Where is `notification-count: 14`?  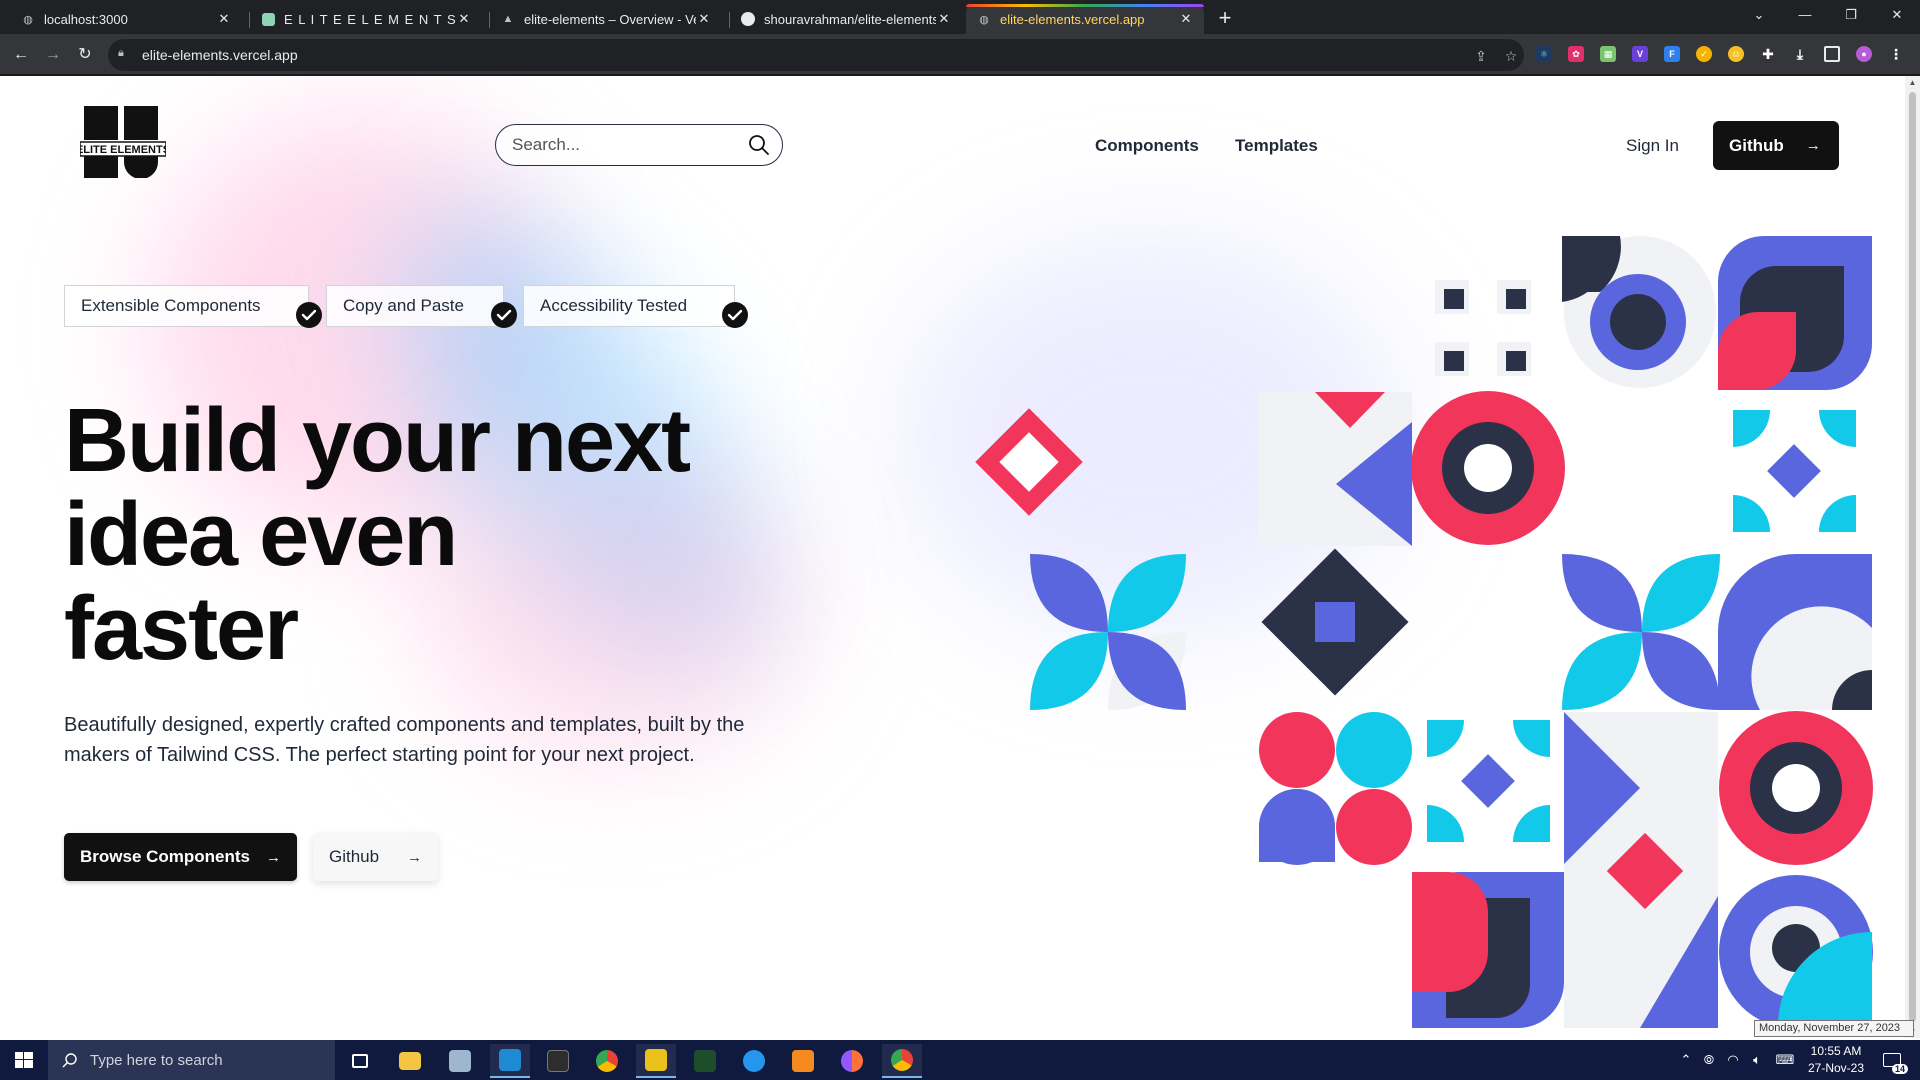
notification-count: 14 is located at coordinates (1899, 1069).